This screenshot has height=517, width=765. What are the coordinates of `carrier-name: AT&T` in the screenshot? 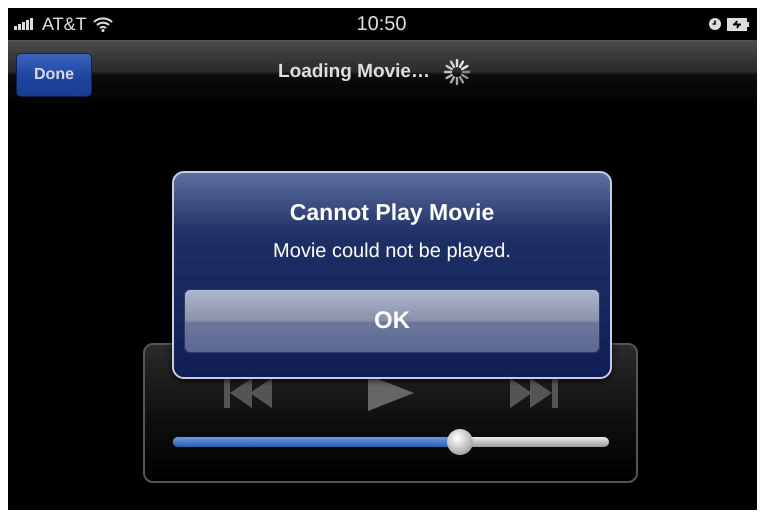 It's located at (64, 24).